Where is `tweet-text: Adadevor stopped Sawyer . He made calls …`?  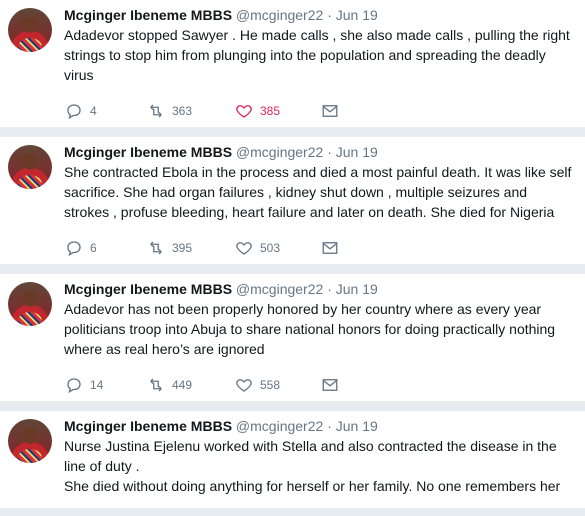
tweet-text: Adadevor stopped Sawyer . He made calls … is located at coordinates (319, 55).